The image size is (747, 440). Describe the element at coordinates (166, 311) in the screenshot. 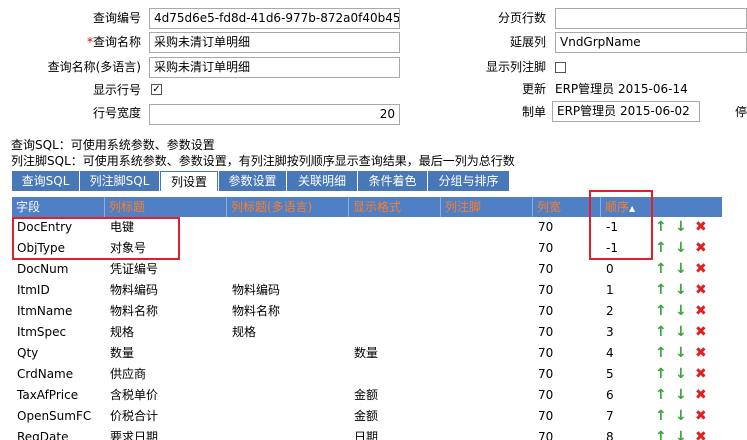

I see `cell-title: 物料名称` at that location.